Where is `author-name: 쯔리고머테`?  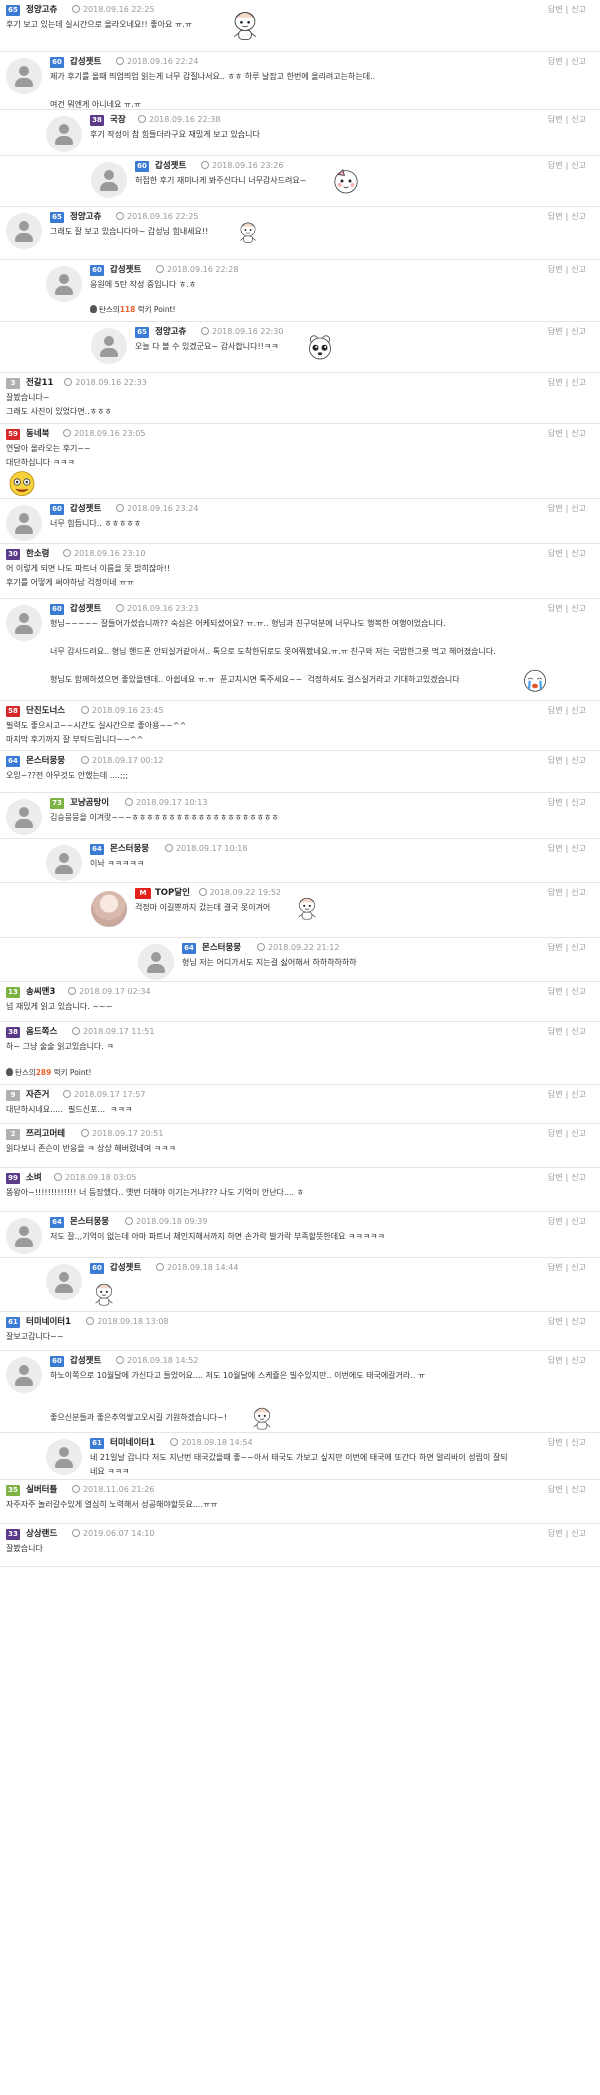
author-name: 쯔리고머테 is located at coordinates (45, 1134).